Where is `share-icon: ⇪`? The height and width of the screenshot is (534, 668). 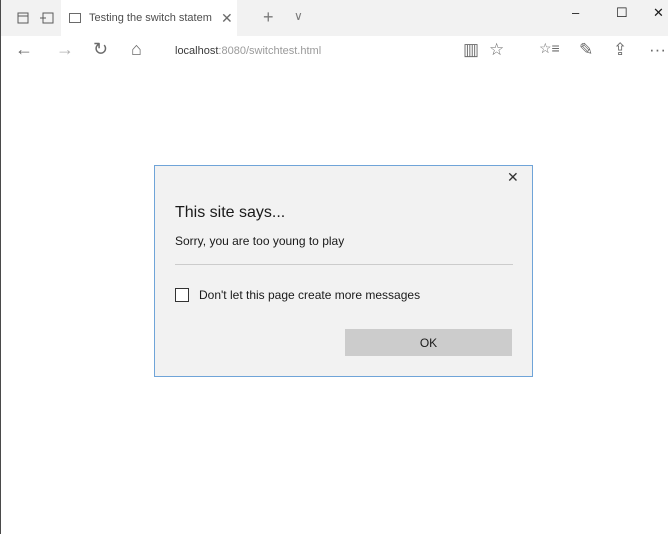
share-icon: ⇪ is located at coordinates (620, 49).